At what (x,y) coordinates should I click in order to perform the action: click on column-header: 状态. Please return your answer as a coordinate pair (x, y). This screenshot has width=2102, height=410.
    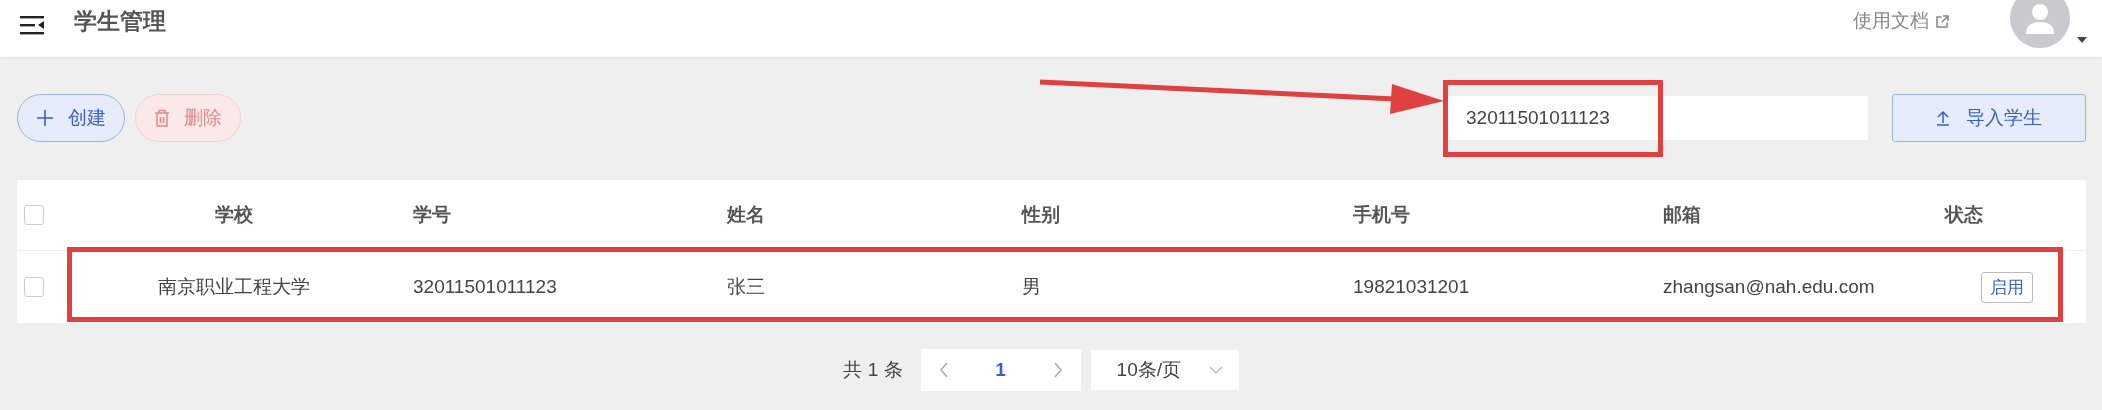
    Looking at the image, I should click on (1964, 214).